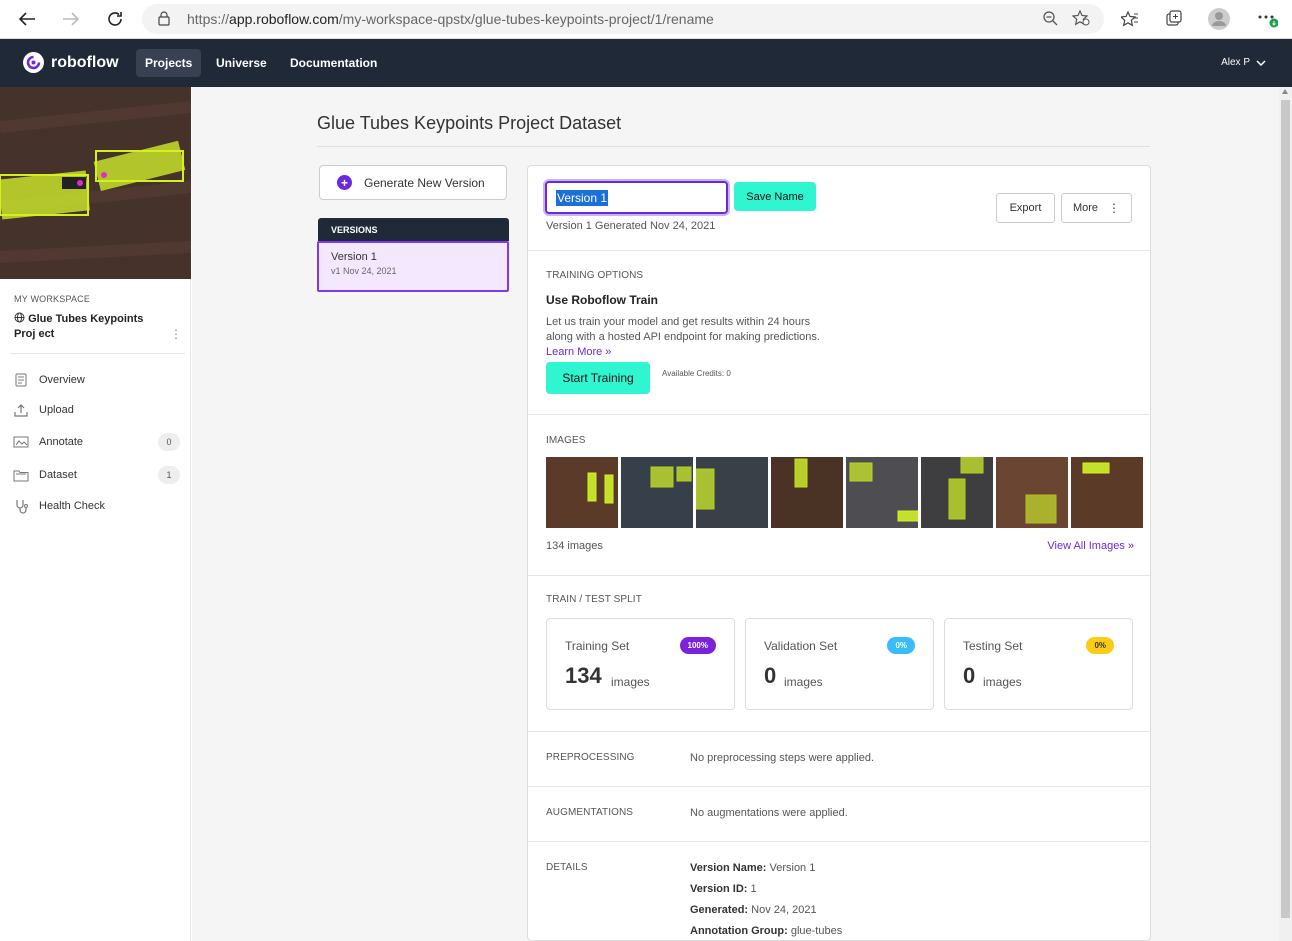 This screenshot has width=1292, height=941. What do you see at coordinates (1038, 664) in the screenshot?
I see `testing-set-card: Testing Set 0% 0 images` at bounding box center [1038, 664].